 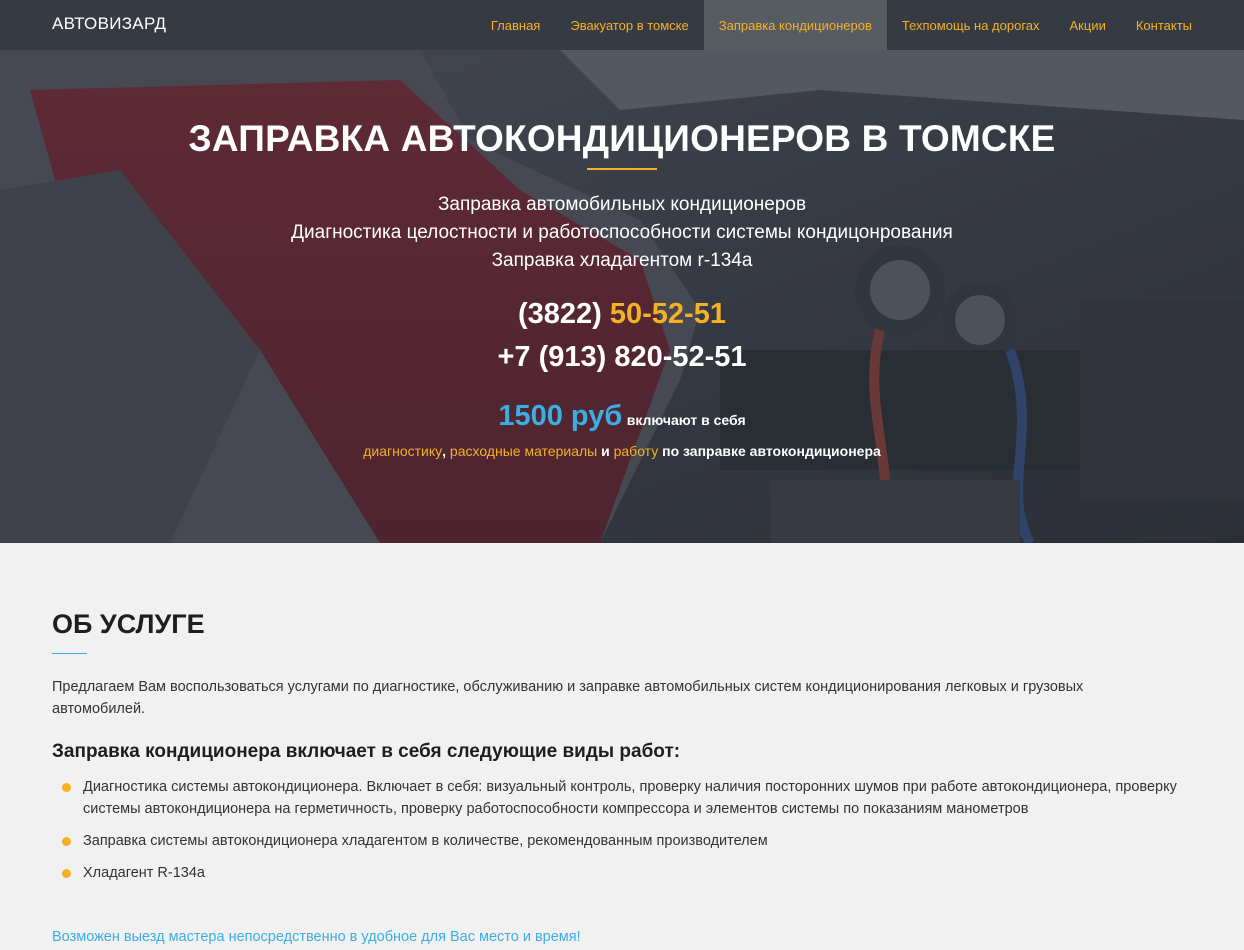 What do you see at coordinates (109, 24) in the screenshot?
I see `brand-logo: АВТОВИЗАРД` at bounding box center [109, 24].